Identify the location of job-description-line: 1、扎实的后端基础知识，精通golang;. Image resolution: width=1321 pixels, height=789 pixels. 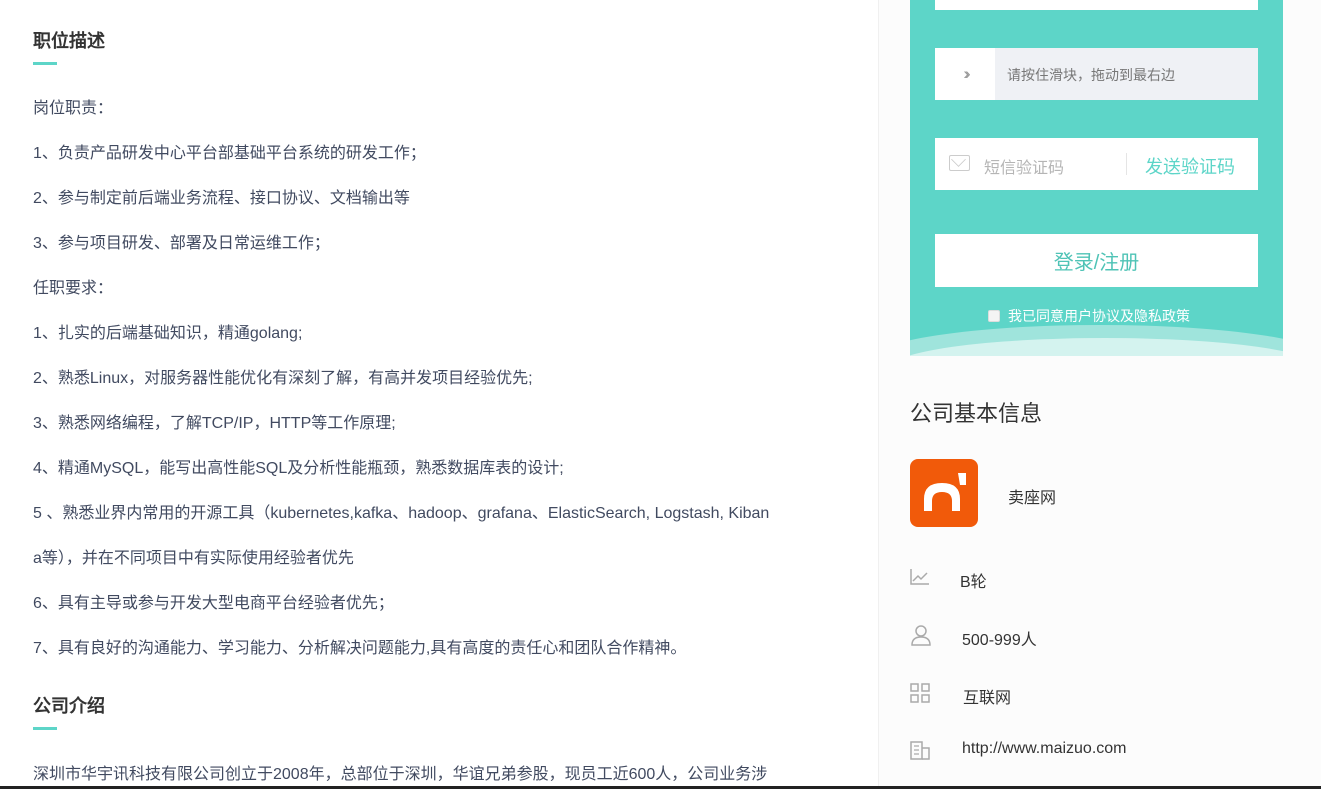
(168, 333).